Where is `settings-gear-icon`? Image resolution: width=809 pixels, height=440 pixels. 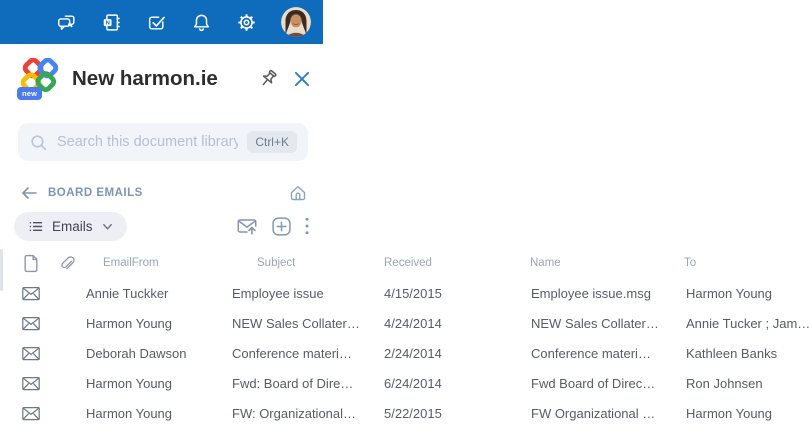
settings-gear-icon is located at coordinates (246, 22).